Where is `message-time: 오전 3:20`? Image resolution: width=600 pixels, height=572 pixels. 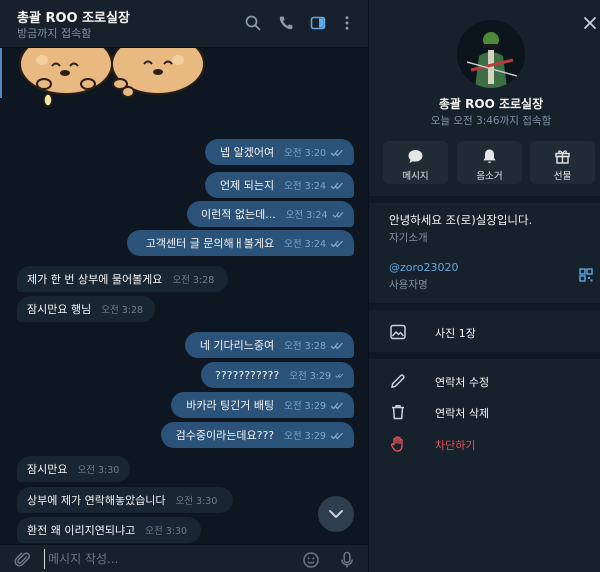 message-time: 오전 3:20 is located at coordinates (305, 153).